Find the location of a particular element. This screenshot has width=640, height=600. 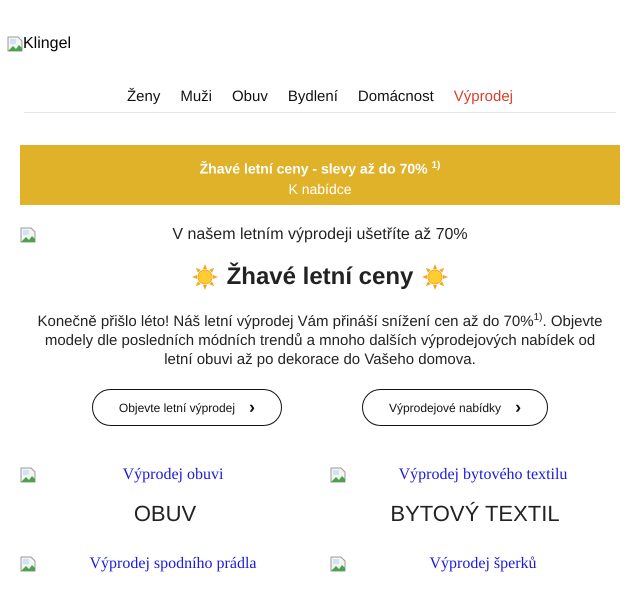

logo-alt-text: Klingel is located at coordinates (47, 44).